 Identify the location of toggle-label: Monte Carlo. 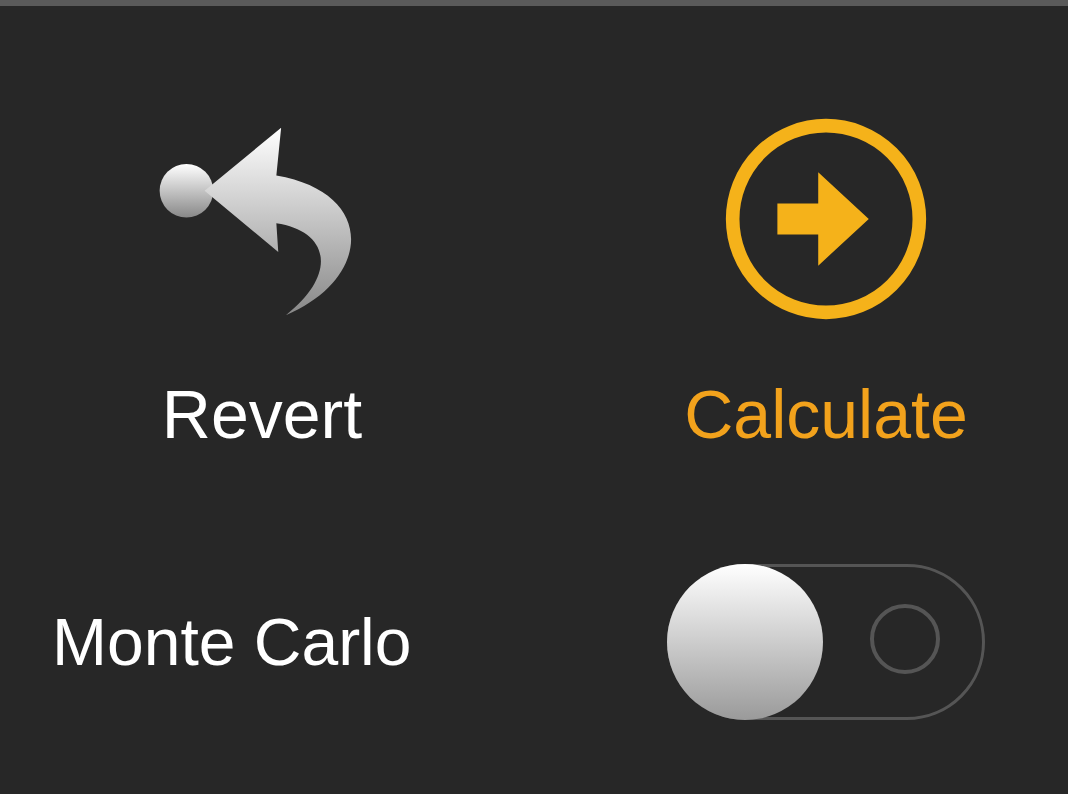
(232, 642).